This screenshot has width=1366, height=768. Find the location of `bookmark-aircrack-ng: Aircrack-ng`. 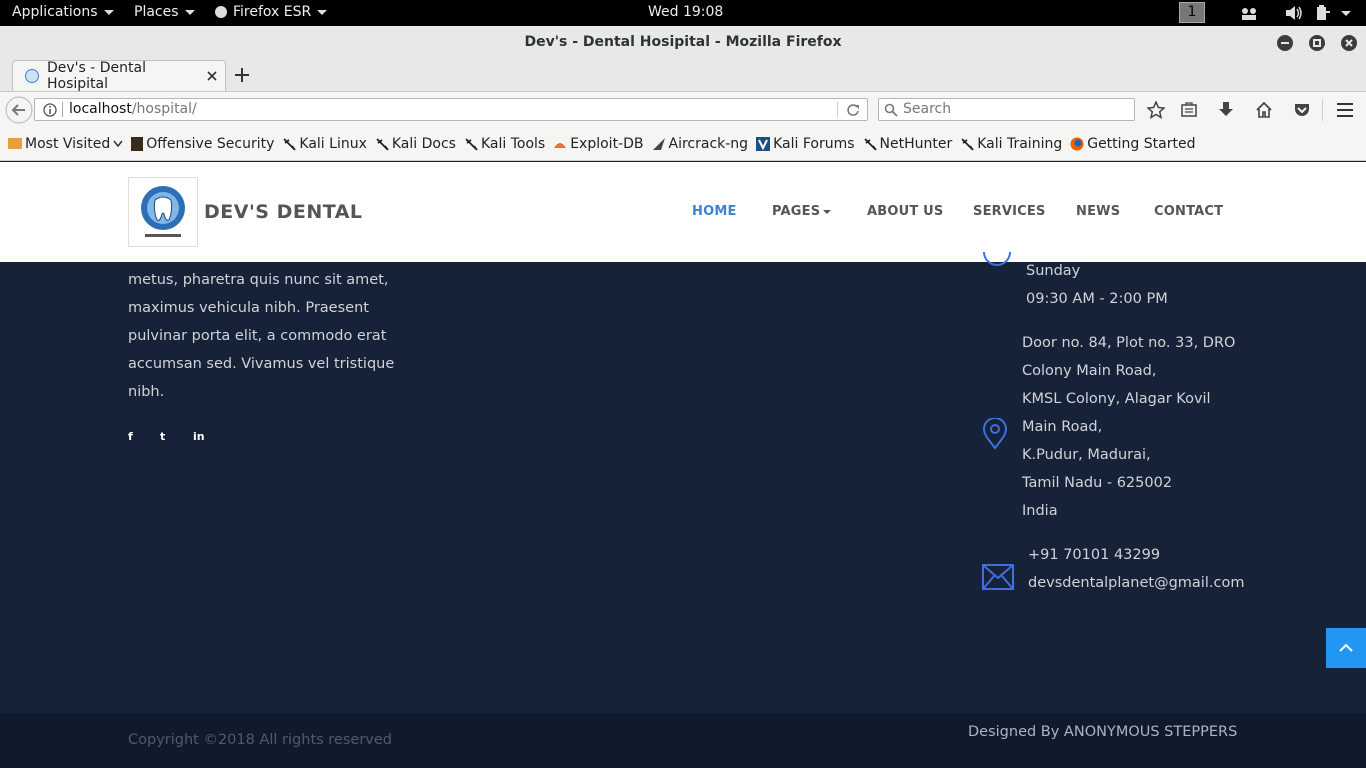

bookmark-aircrack-ng: Aircrack-ng is located at coordinates (700, 143).